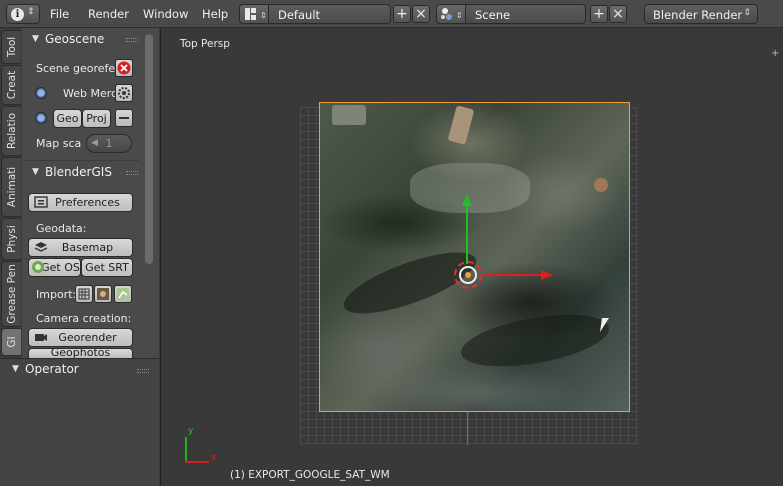 The image size is (783, 486). I want to click on chevron-left-icon: ◀, so click(94, 143).